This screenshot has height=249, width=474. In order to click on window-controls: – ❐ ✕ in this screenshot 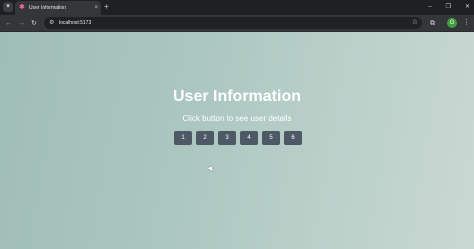, I will do `click(449, 7)`.